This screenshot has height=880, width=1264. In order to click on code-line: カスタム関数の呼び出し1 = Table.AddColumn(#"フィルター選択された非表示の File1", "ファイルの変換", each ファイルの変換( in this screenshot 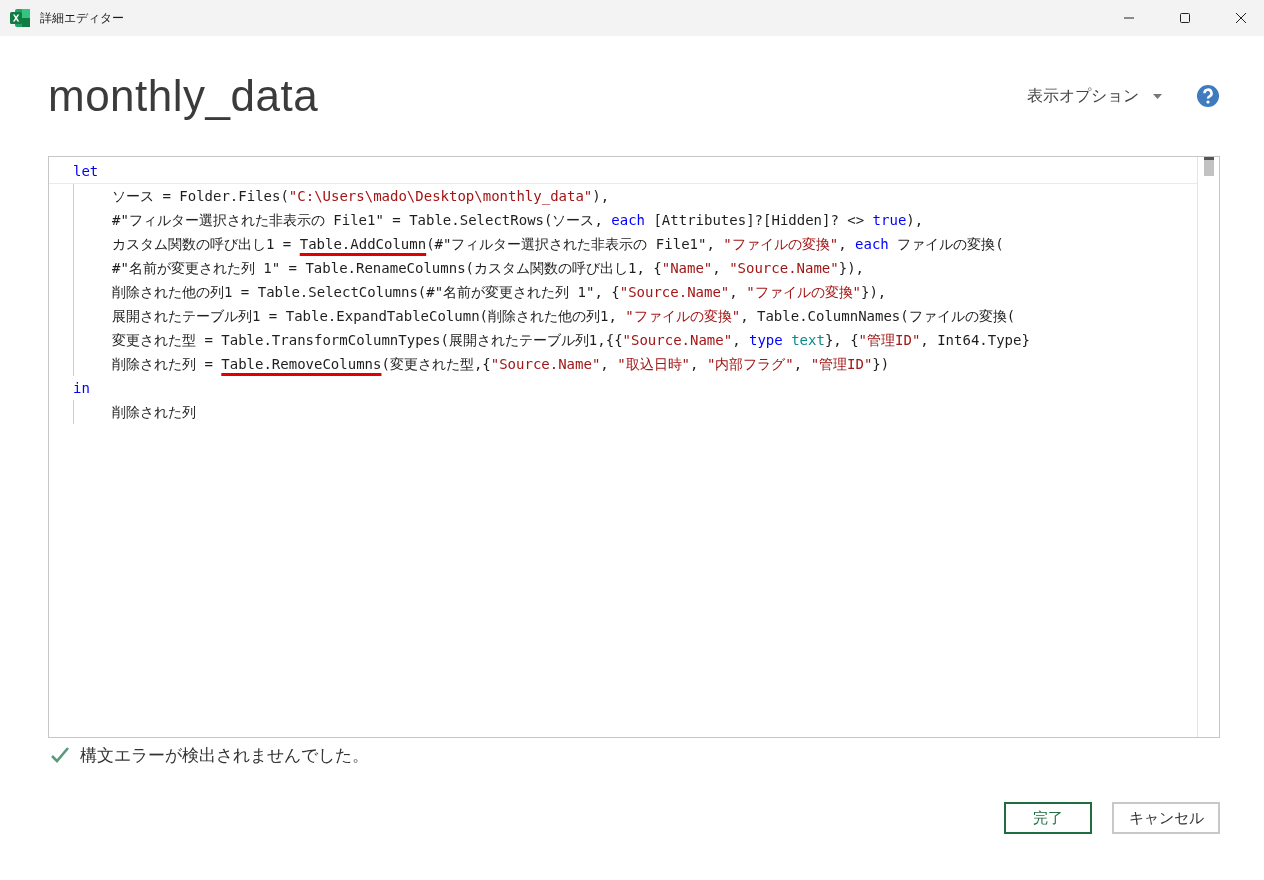, I will do `click(558, 244)`.